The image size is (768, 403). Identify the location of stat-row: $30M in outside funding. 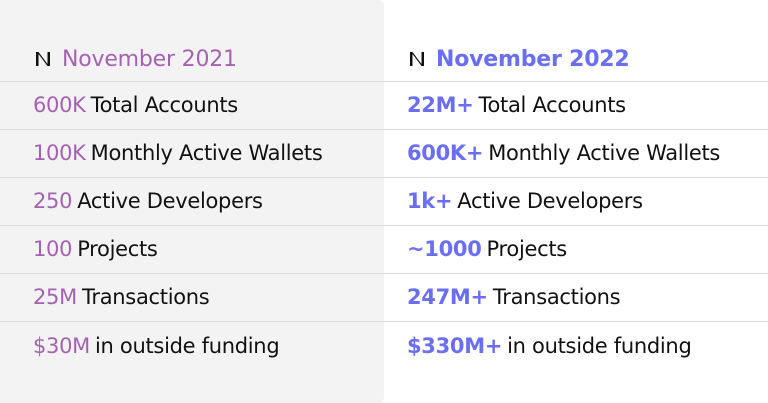
(156, 346).